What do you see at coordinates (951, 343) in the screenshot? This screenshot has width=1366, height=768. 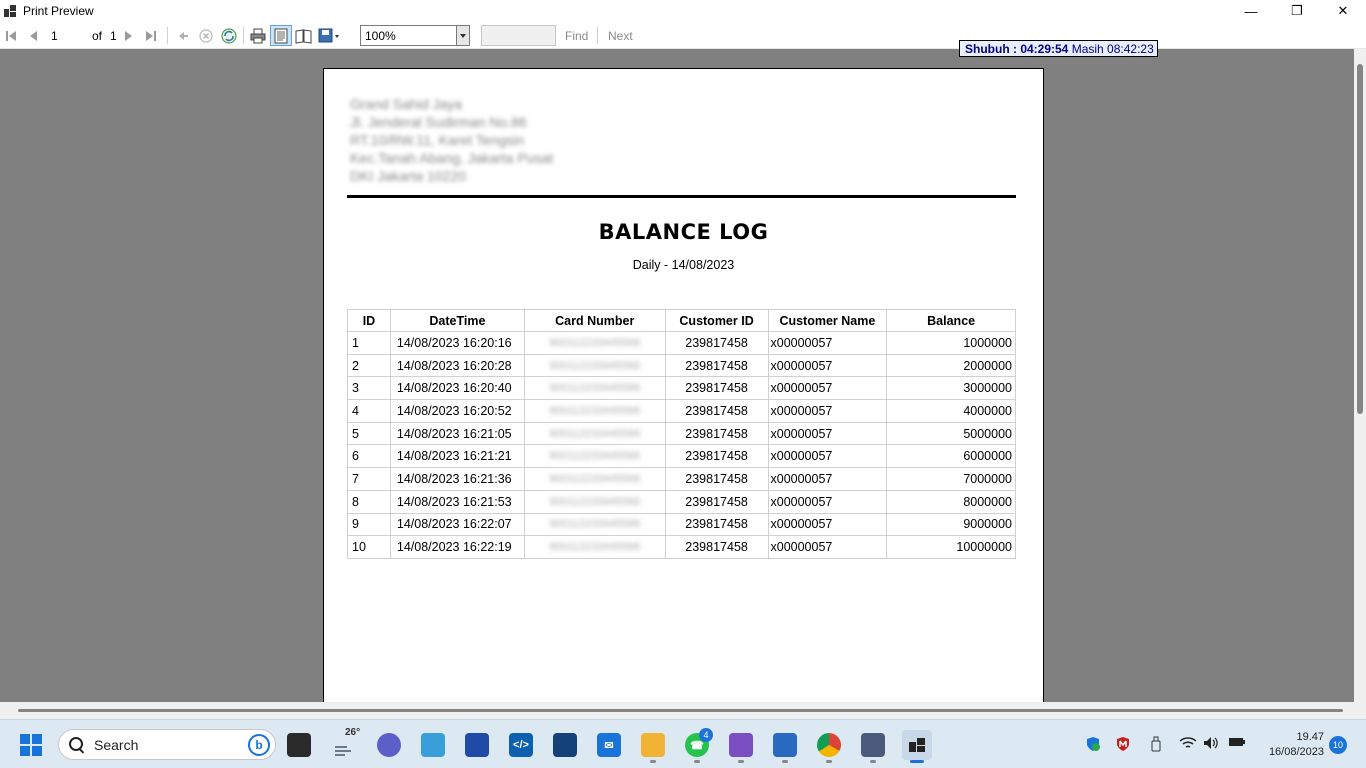 I see `cell-balance: 1000000` at bounding box center [951, 343].